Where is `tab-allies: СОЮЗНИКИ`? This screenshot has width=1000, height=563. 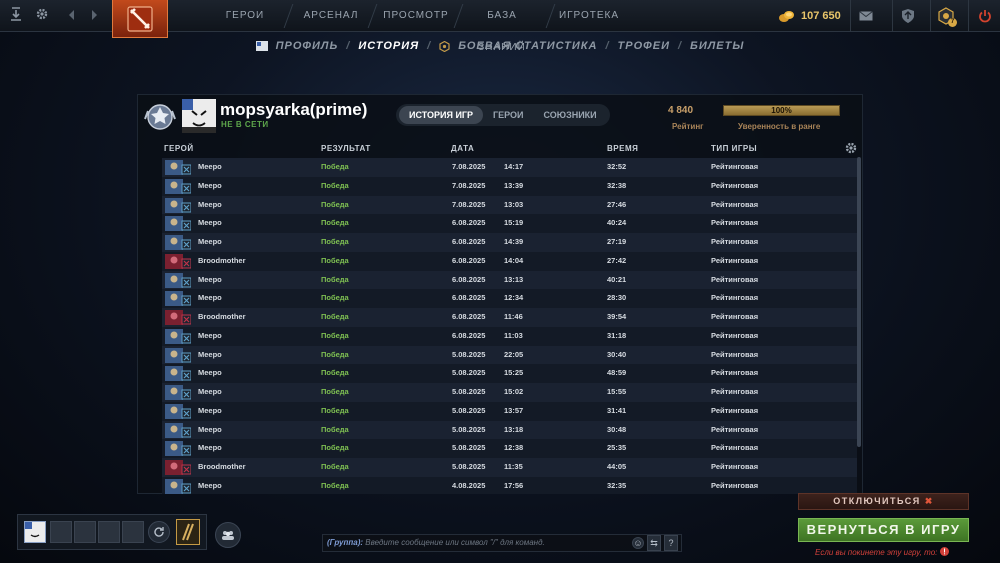
tab-allies: СОЮЗНИКИ is located at coordinates (570, 115).